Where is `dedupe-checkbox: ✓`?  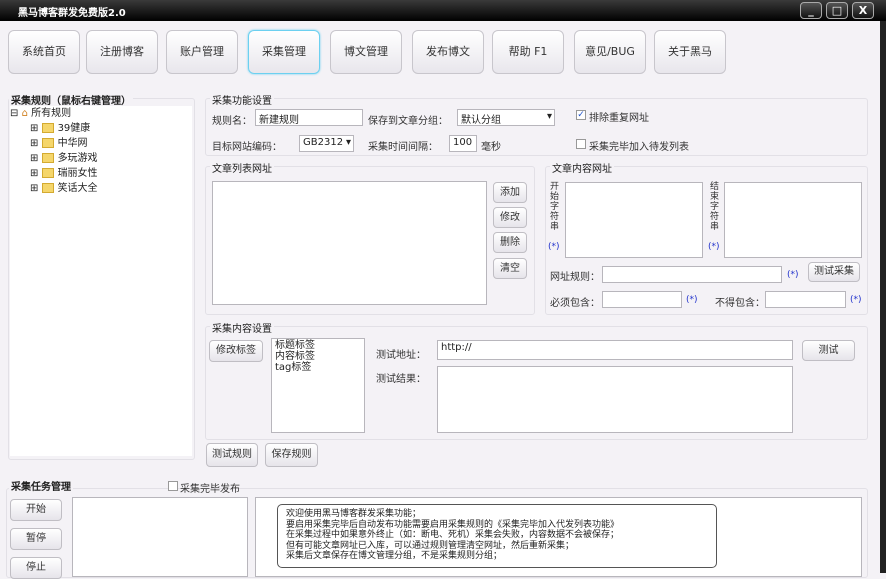 dedupe-checkbox: ✓ is located at coordinates (581, 115).